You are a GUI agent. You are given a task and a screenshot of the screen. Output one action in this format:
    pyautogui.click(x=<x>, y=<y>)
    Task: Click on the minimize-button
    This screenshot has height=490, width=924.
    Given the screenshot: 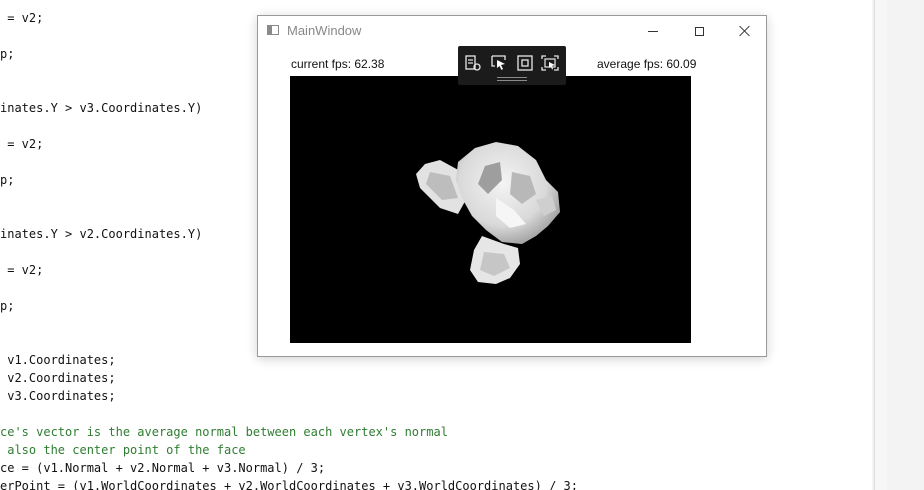 What is the action you would take?
    pyautogui.click(x=653, y=31)
    